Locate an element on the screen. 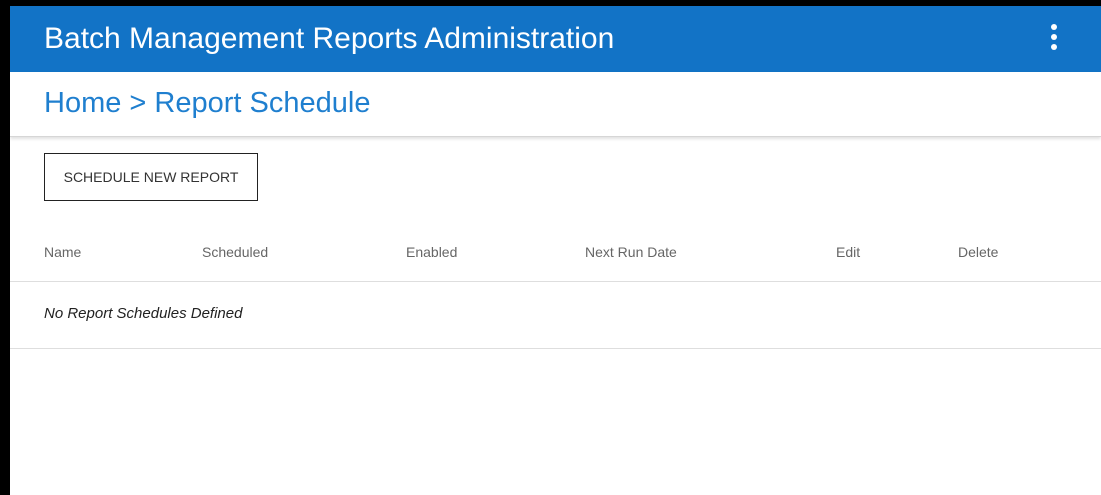 This screenshot has height=495, width=1101. column-header-scheduled: Scheduled is located at coordinates (235, 252).